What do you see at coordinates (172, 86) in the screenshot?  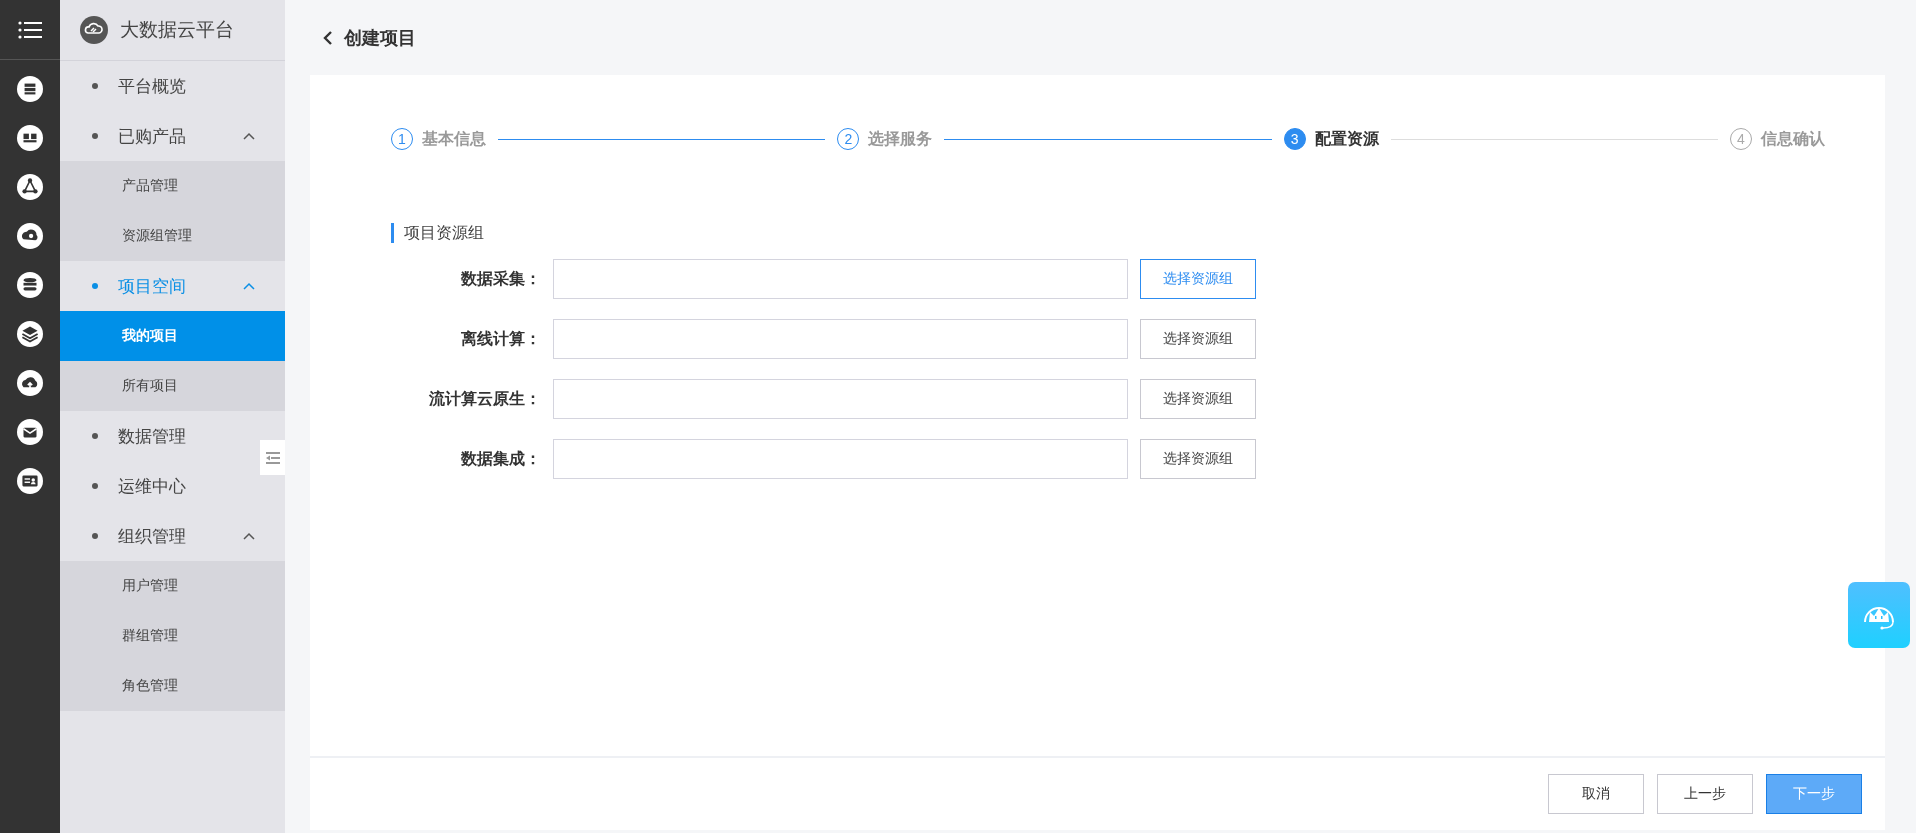 I see `sidebar-item: 平台概览` at bounding box center [172, 86].